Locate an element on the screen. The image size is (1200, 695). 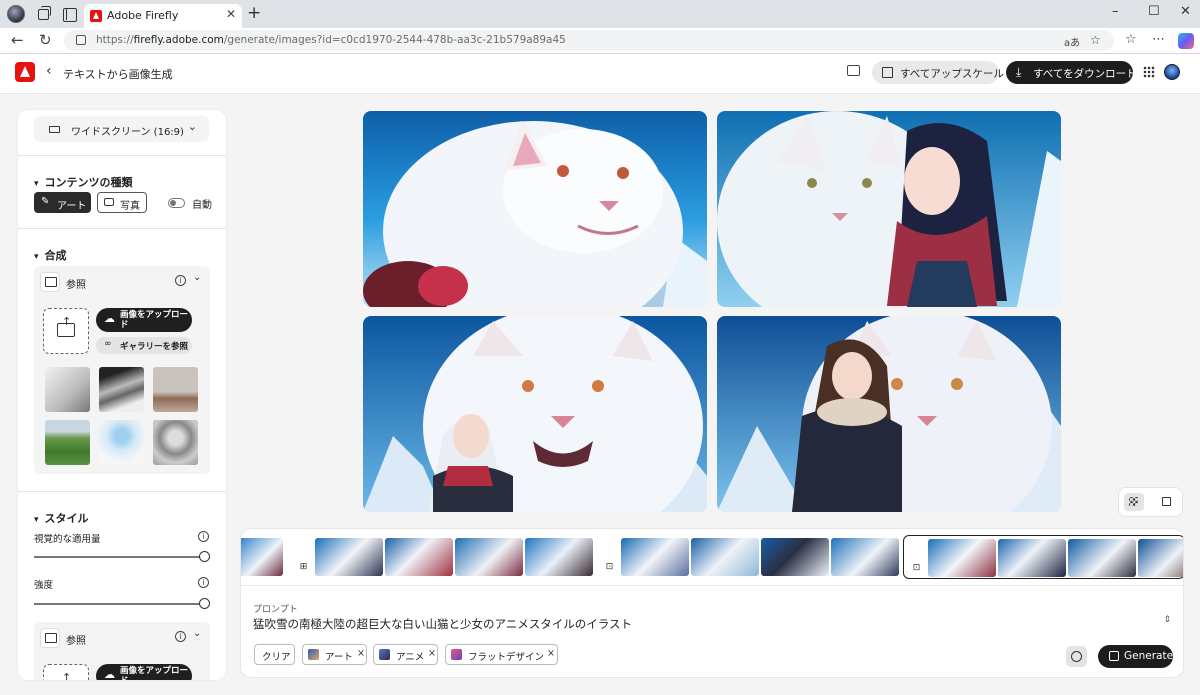
reload-icon: ↻ is located at coordinates (45, 40).